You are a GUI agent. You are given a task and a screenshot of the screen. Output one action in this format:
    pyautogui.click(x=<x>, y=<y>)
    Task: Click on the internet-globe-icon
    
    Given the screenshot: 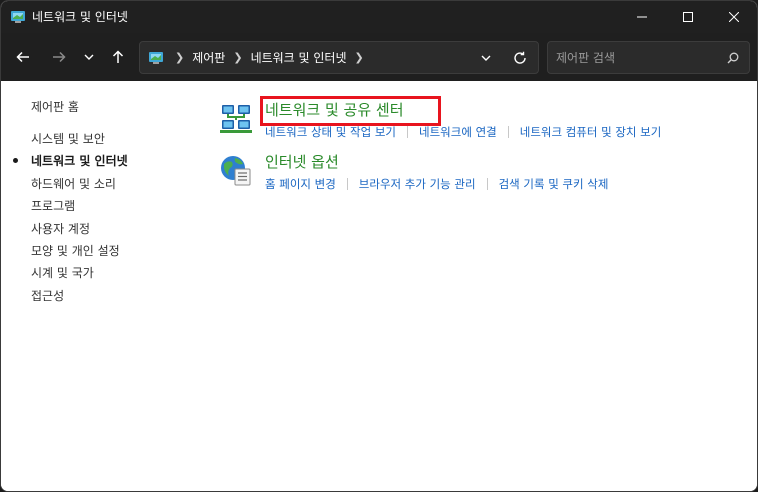 What is the action you would take?
    pyautogui.click(x=236, y=171)
    